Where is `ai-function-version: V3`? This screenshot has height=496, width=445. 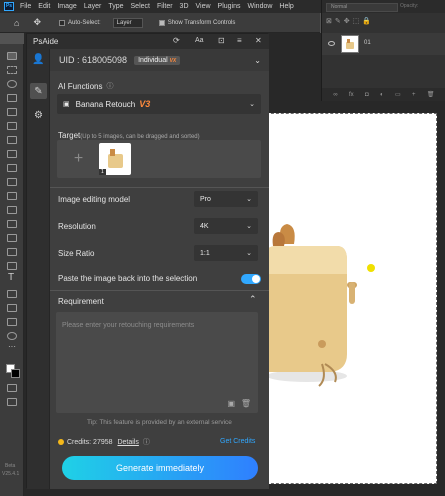 ai-function-version: V3 is located at coordinates (145, 104).